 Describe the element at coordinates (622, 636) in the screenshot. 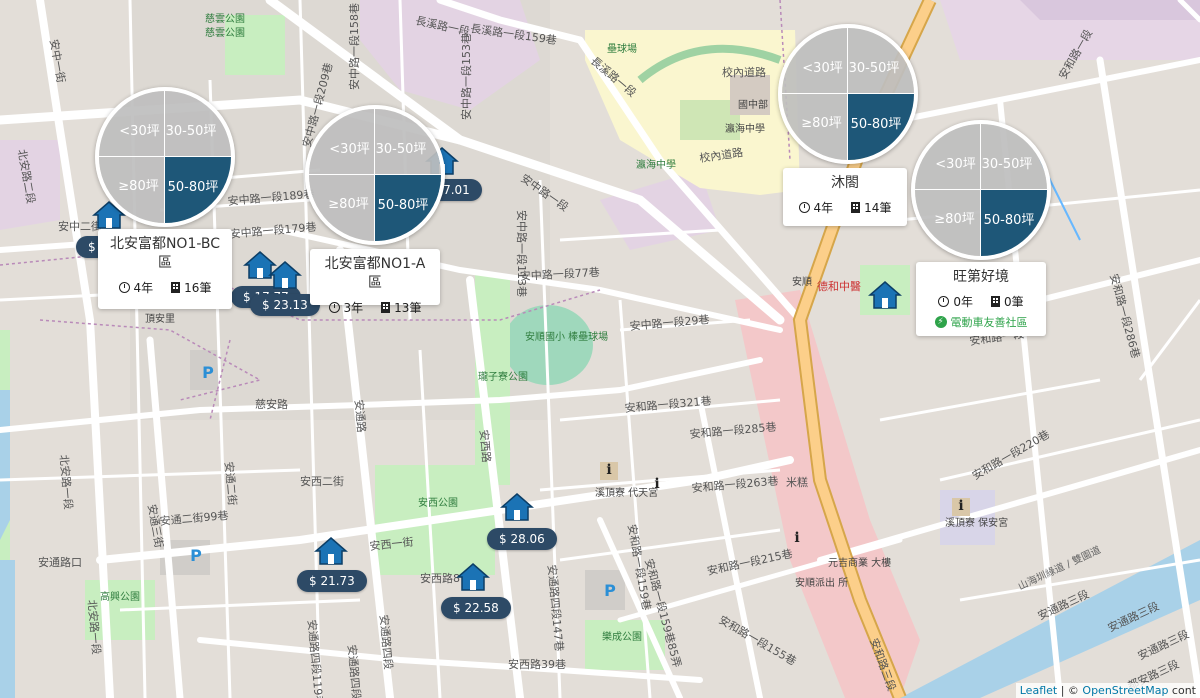

I see `map-label: 樂成公園` at that location.